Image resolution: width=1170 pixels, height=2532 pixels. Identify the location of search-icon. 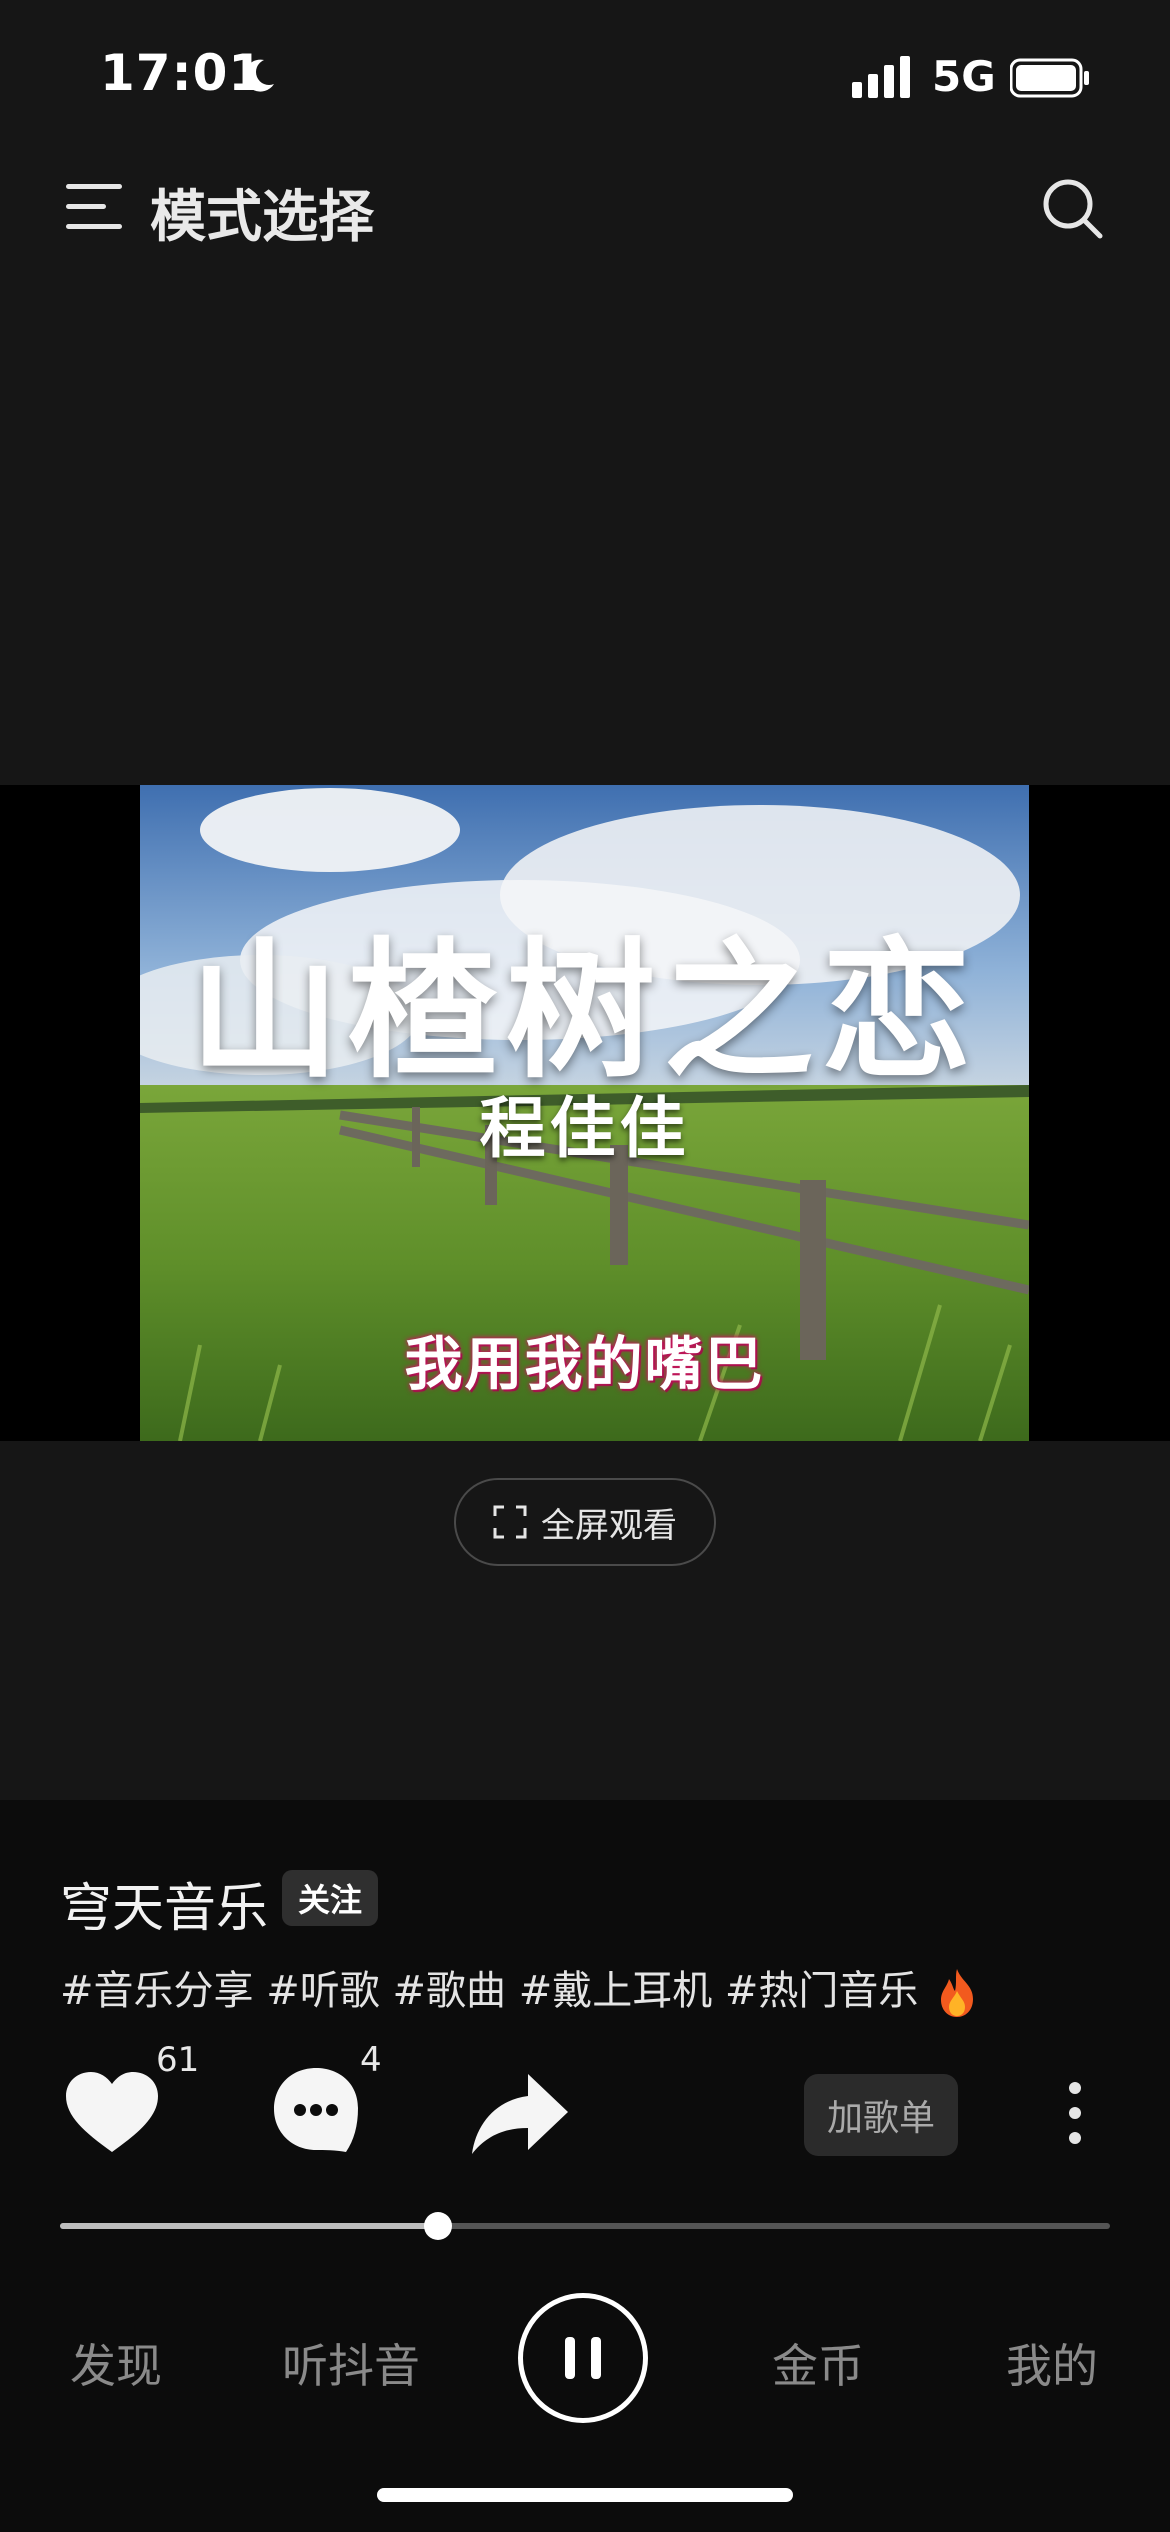
(1072, 208).